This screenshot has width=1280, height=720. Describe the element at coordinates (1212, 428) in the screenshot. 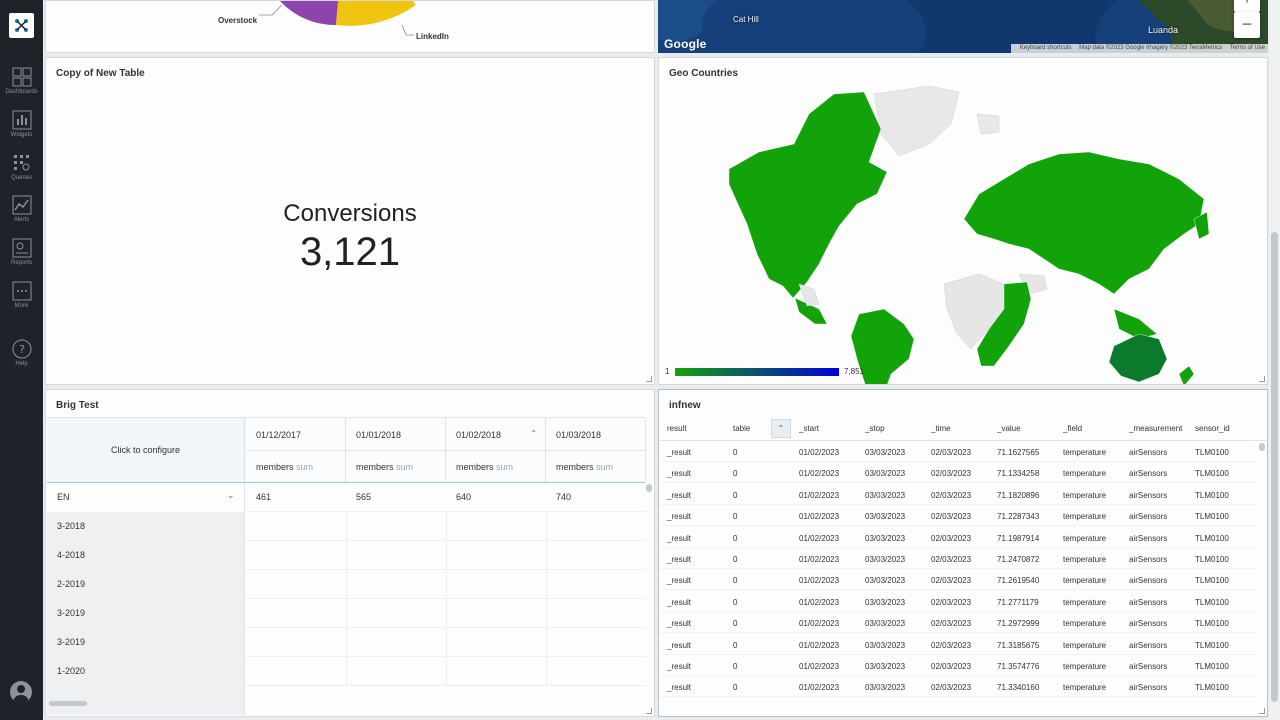

I see `column-header: sensor_id` at that location.